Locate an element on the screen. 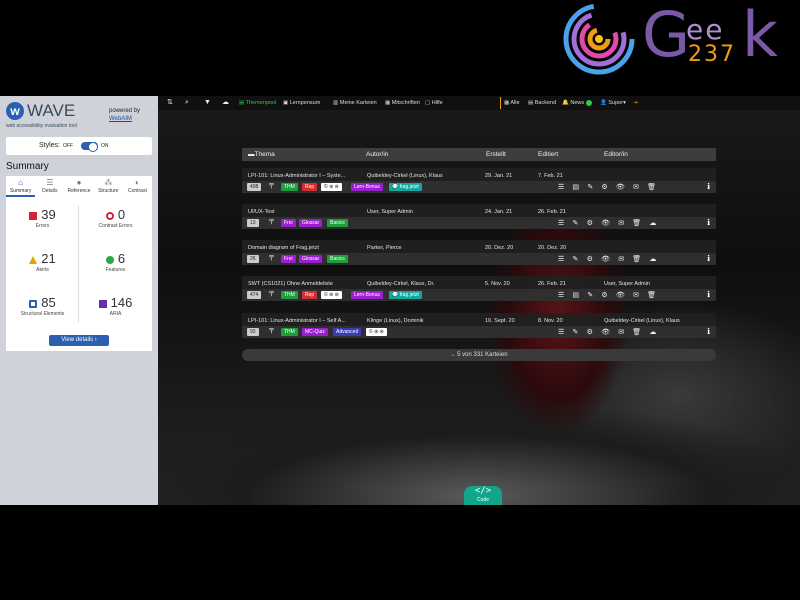  nav-themenpool: ▤ Themenpool is located at coordinates (257, 103).